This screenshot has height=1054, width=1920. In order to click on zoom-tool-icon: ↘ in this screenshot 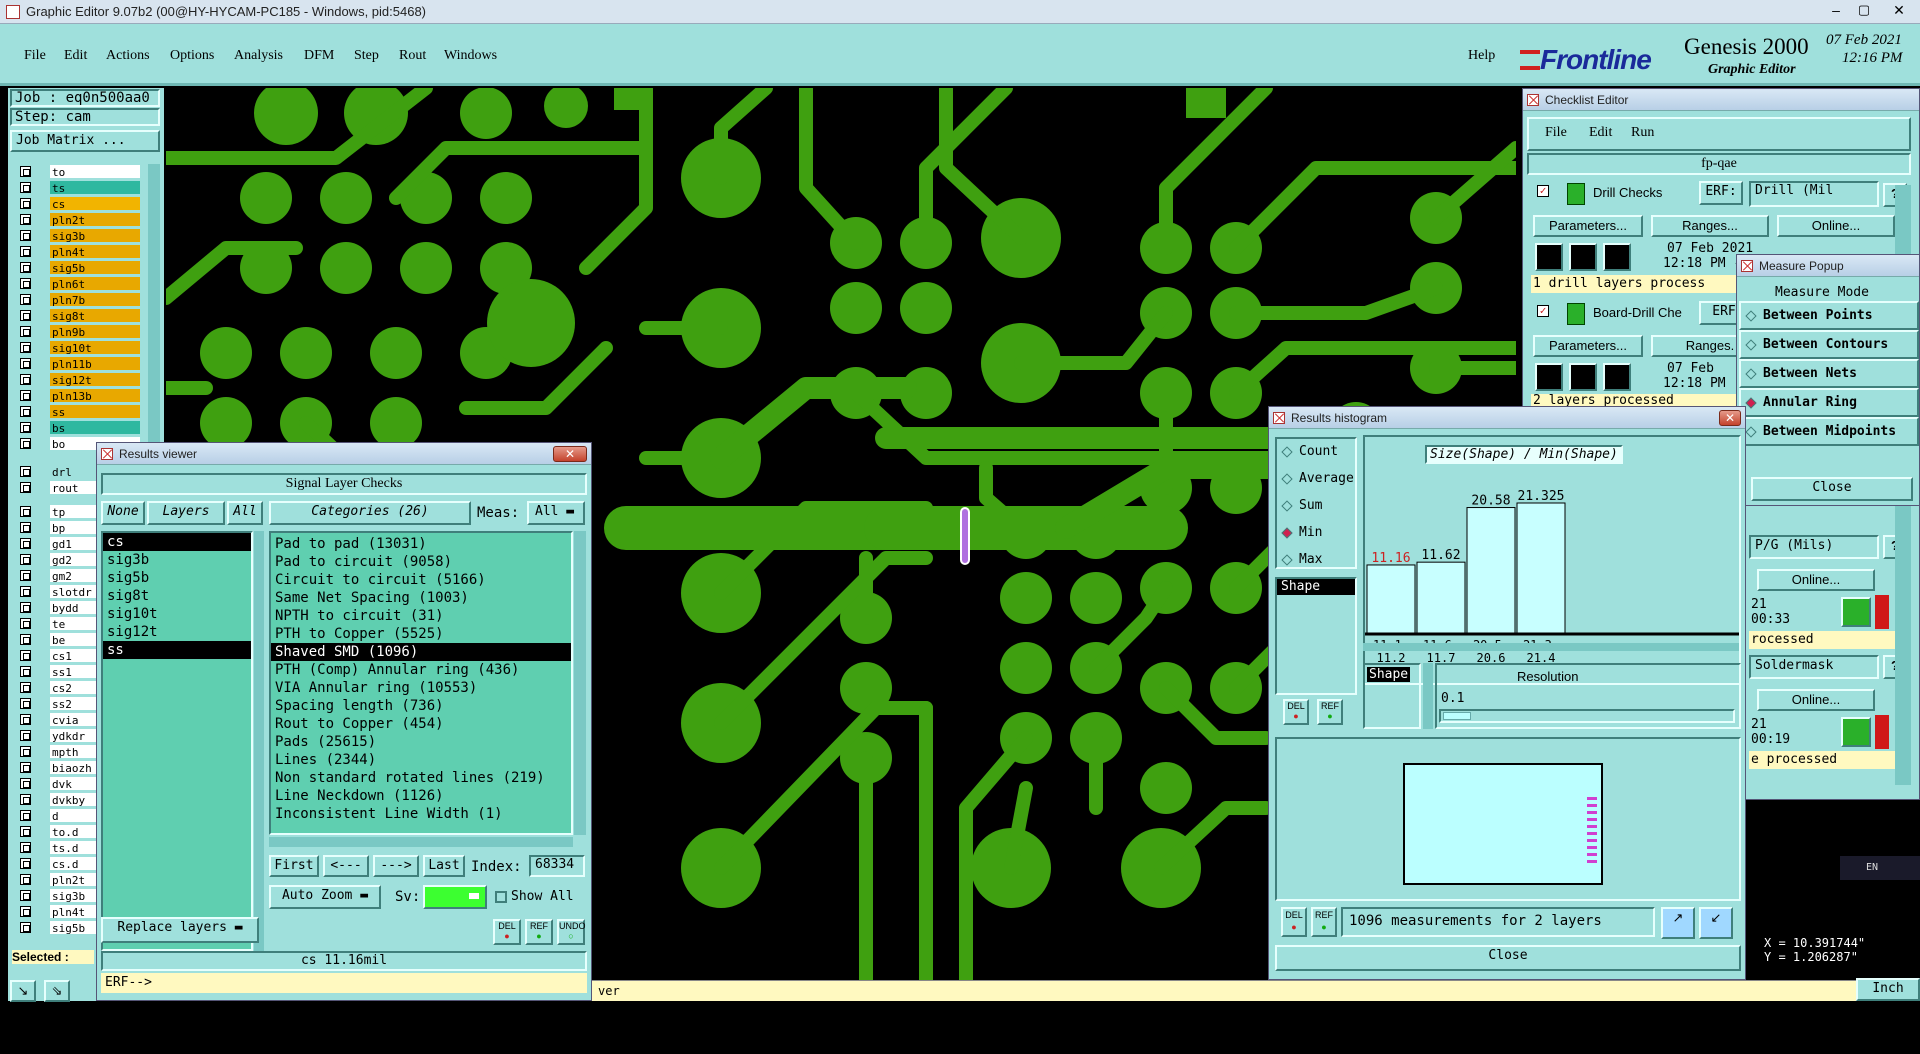, I will do `click(23, 991)`.